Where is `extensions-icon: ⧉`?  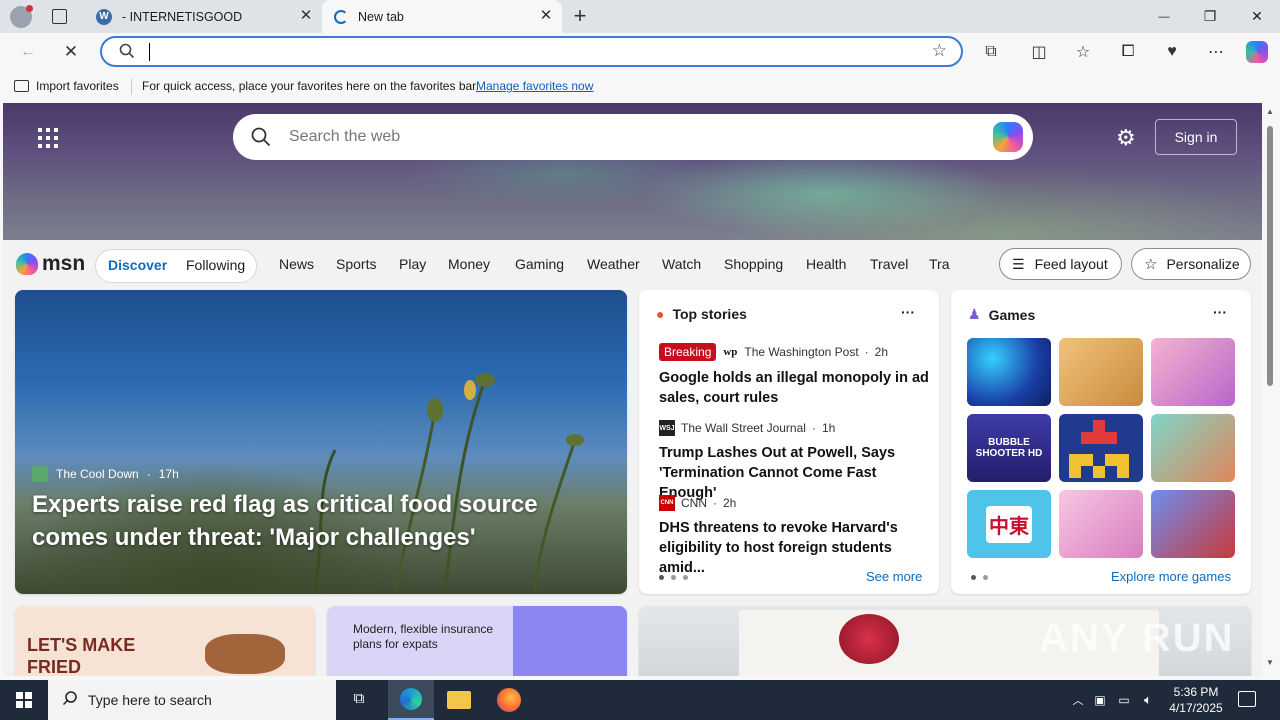
extensions-icon: ⧉ is located at coordinates (991, 52).